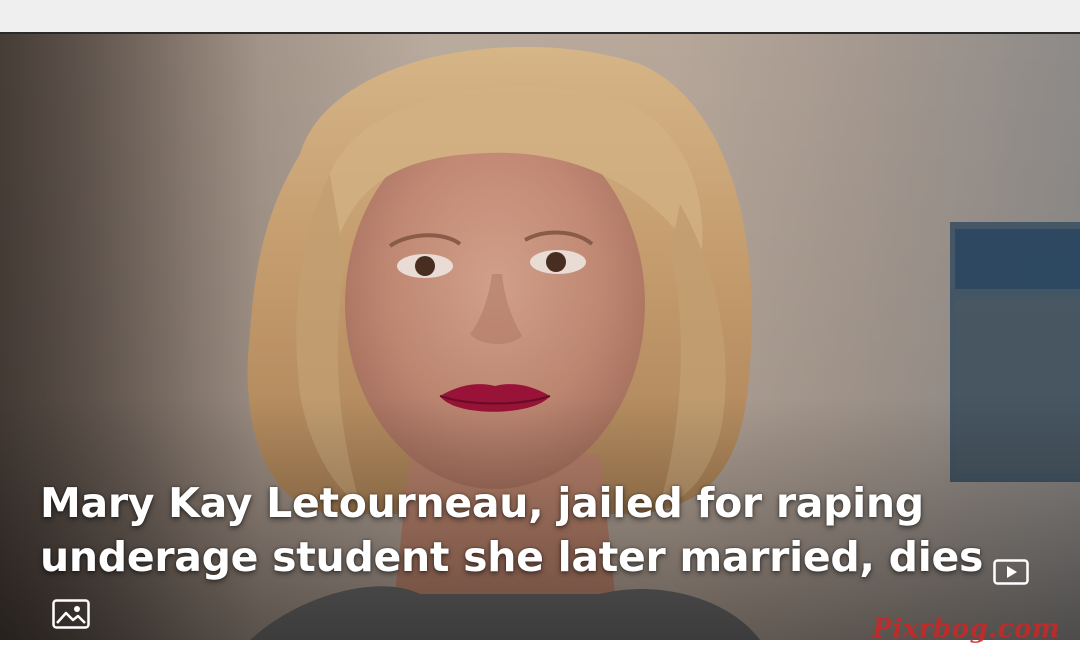 The width and height of the screenshot is (1080, 666). Describe the element at coordinates (966, 629) in the screenshot. I see `watermark: Pixrbog.com` at that location.